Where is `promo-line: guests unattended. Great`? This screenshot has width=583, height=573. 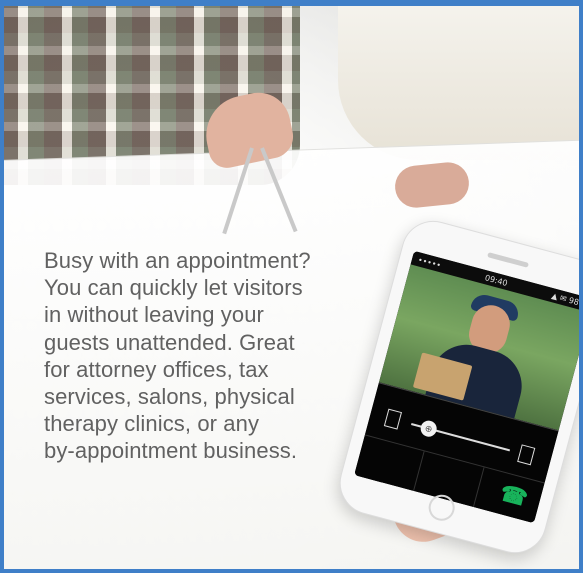 promo-line: guests unattended. Great is located at coordinates (169, 342).